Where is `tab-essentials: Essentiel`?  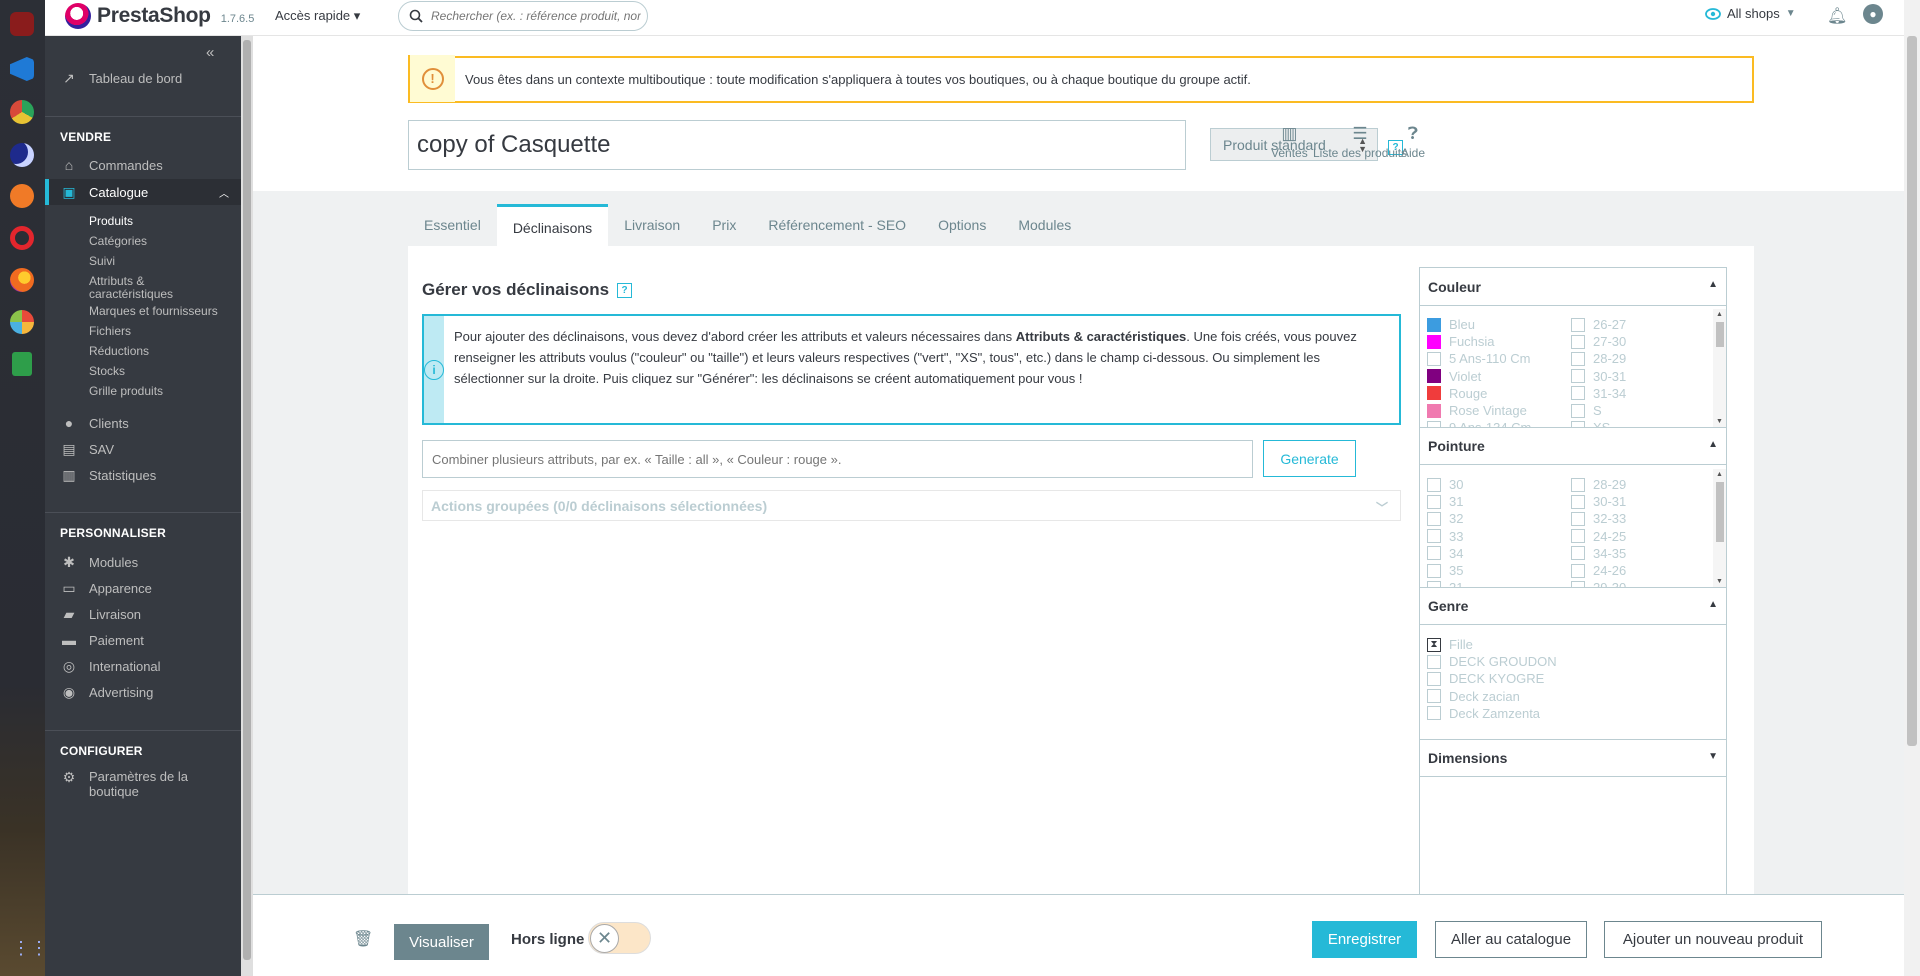 tab-essentials: Essentiel is located at coordinates (452, 225).